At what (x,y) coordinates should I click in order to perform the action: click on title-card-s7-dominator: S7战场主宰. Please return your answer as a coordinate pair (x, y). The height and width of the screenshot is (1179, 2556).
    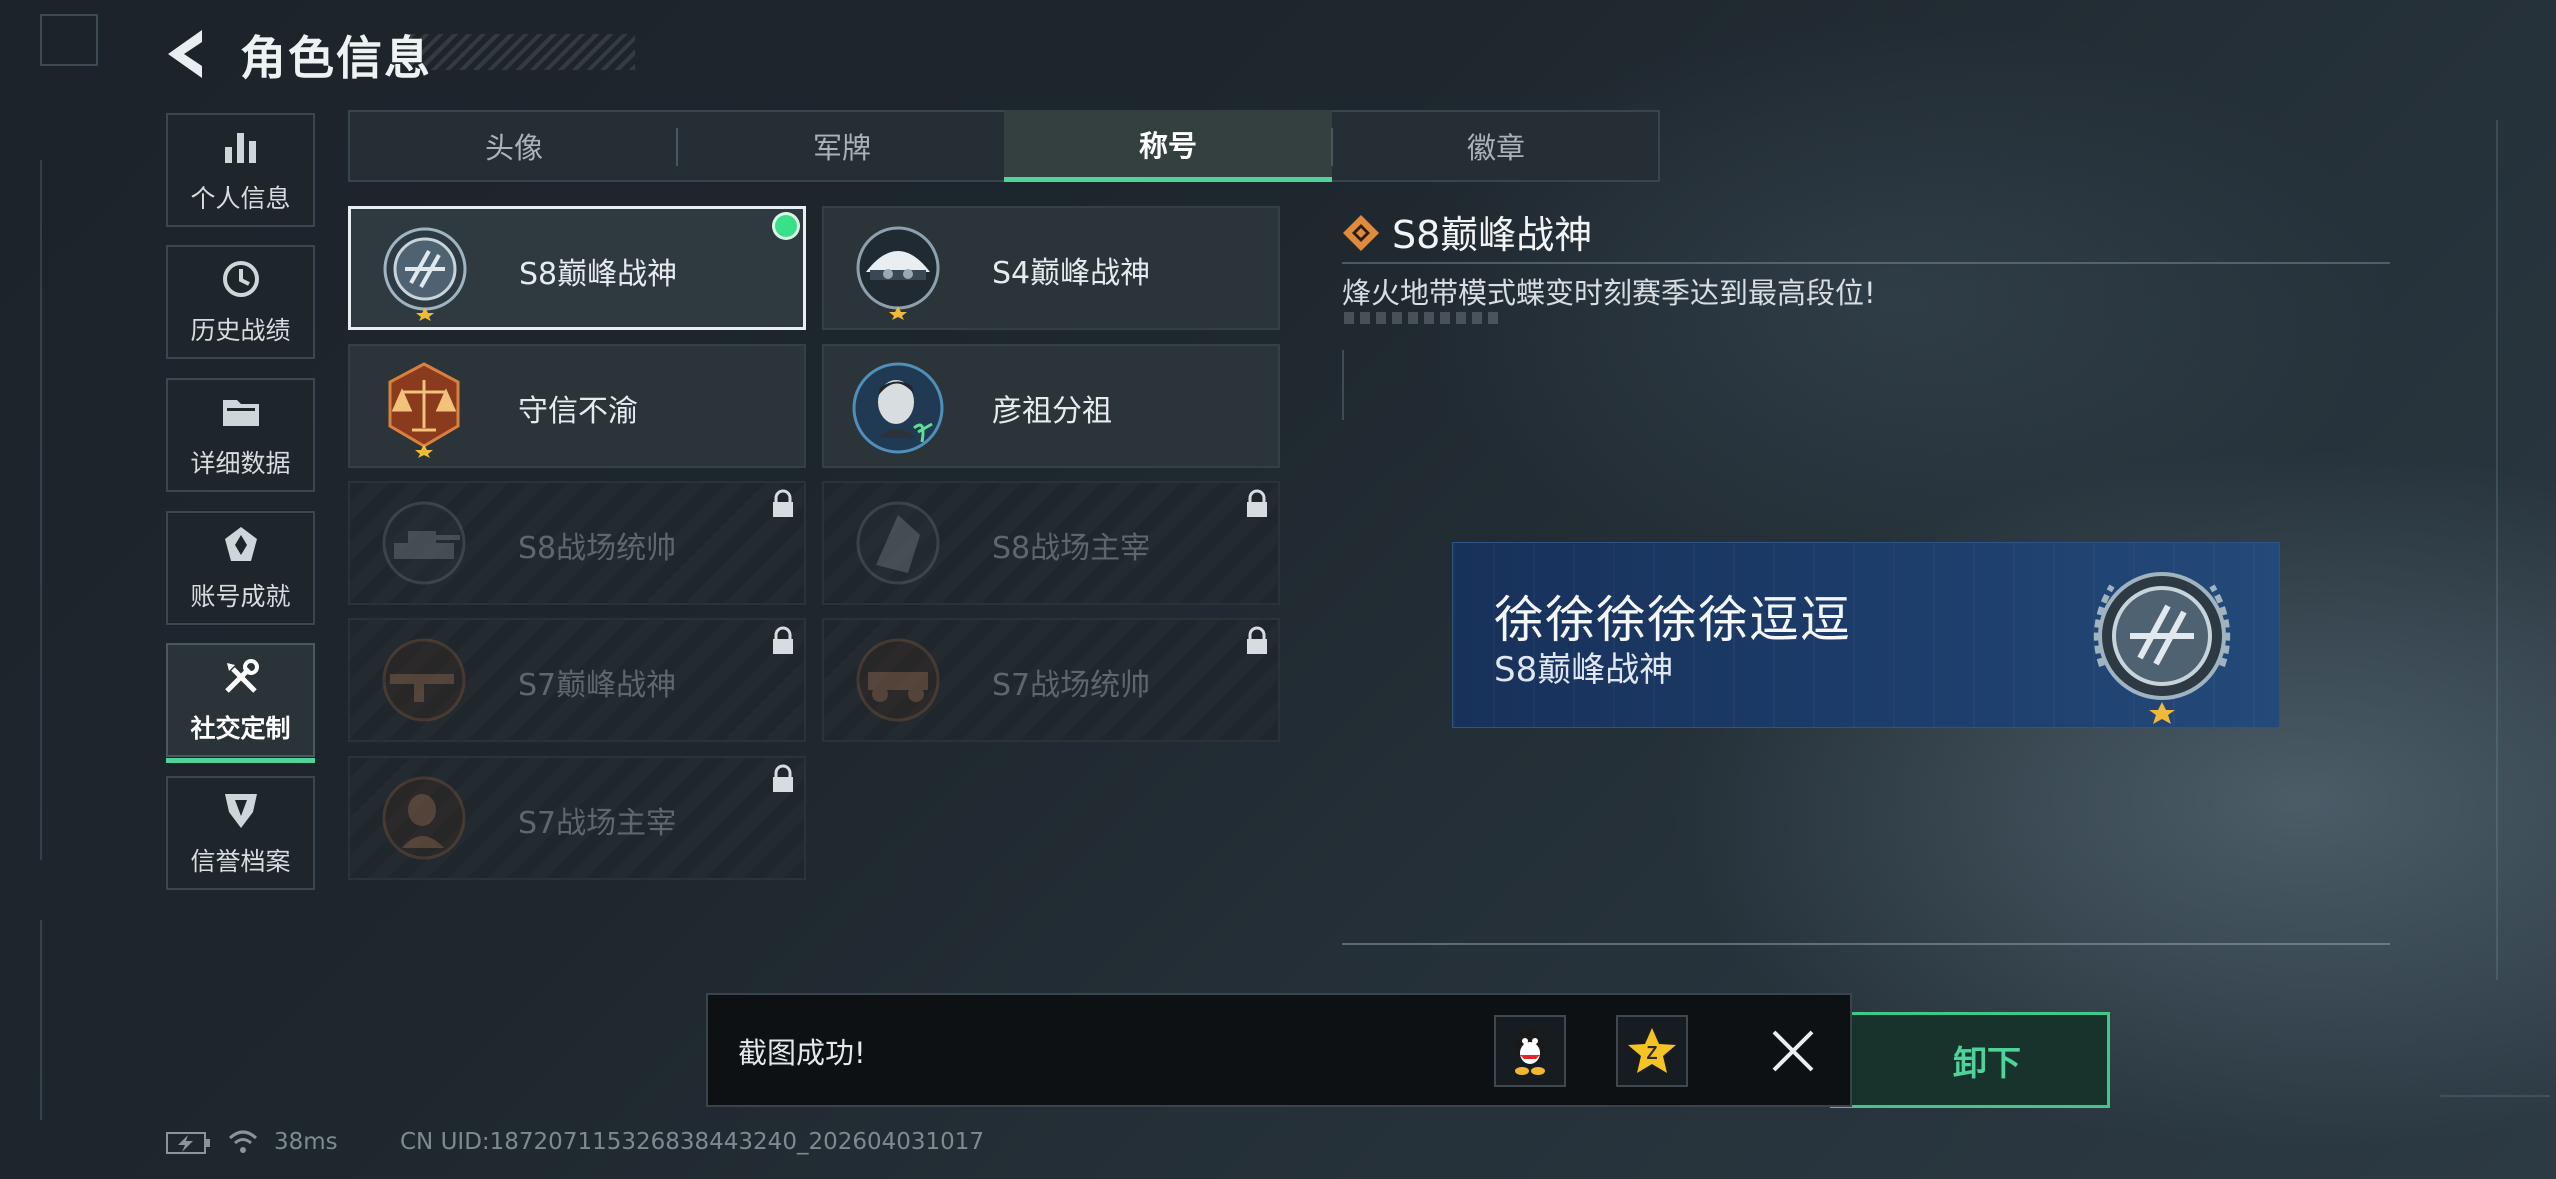
    Looking at the image, I should click on (577, 818).